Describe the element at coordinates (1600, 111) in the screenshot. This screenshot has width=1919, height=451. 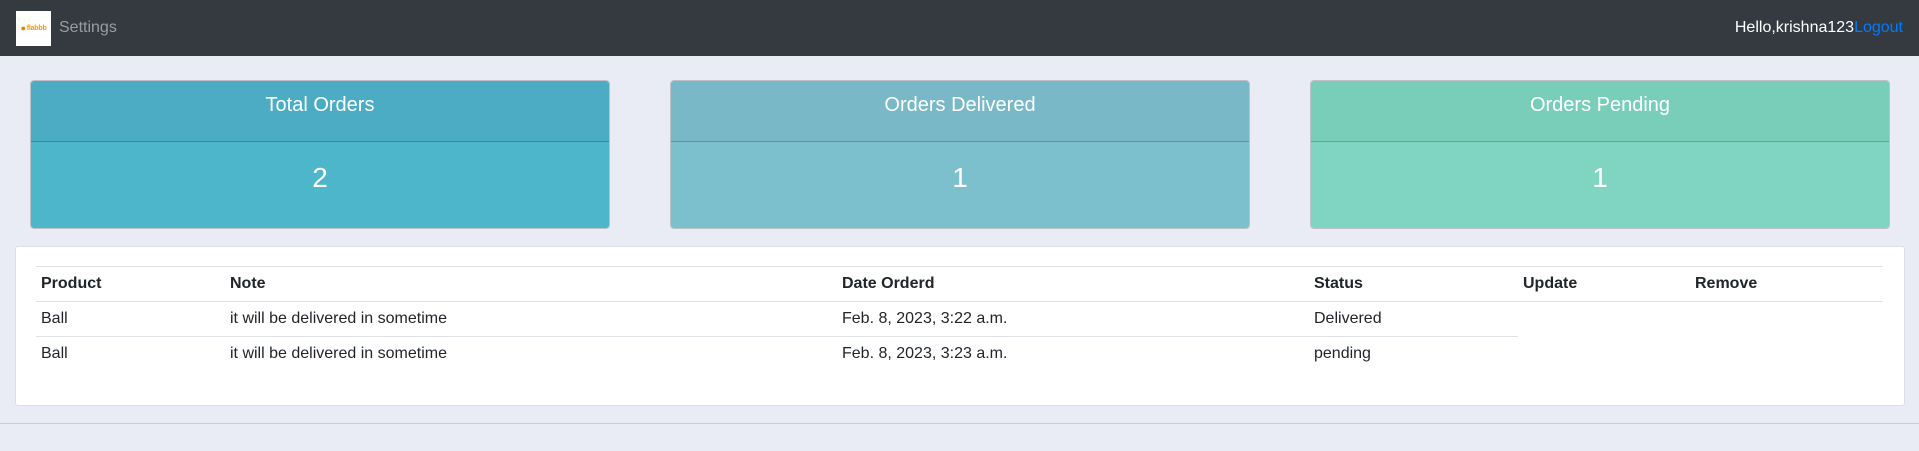
I see `orders-pending-title: Orders Pending` at that location.